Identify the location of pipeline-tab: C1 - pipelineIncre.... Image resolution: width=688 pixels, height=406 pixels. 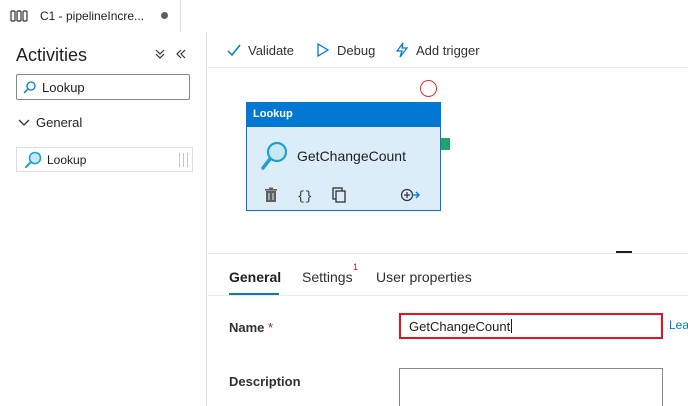
(90, 16).